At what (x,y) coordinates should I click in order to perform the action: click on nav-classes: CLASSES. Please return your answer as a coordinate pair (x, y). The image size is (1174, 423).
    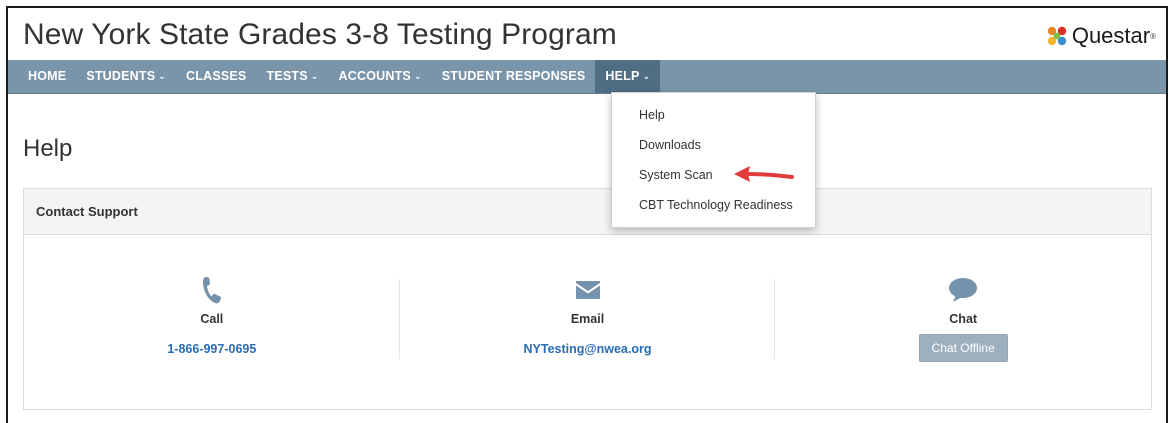
    Looking at the image, I should click on (216, 76).